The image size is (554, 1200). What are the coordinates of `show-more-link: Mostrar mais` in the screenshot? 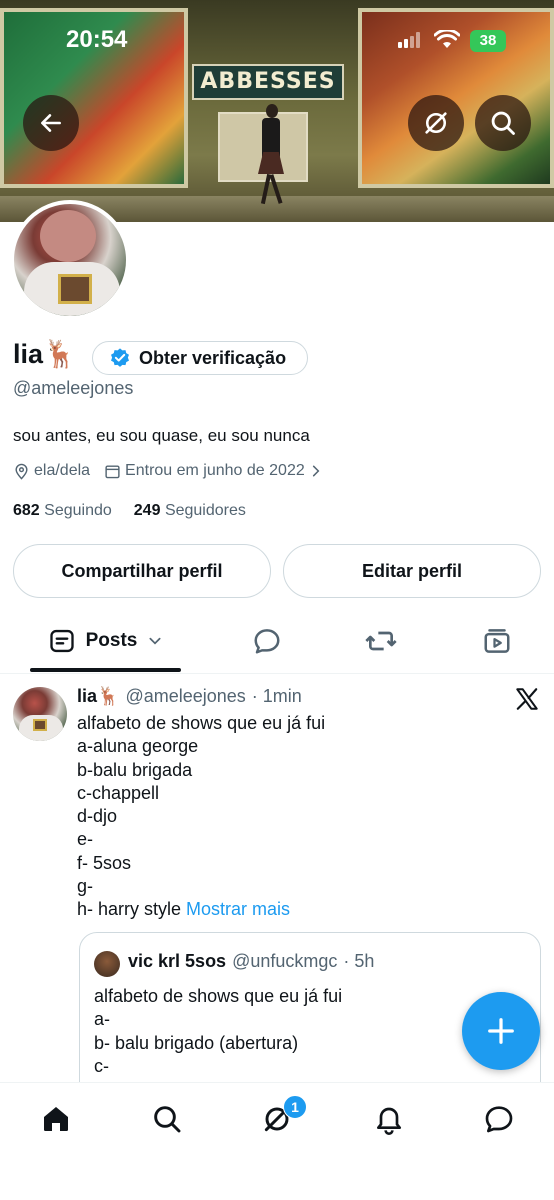 It's located at (238, 909).